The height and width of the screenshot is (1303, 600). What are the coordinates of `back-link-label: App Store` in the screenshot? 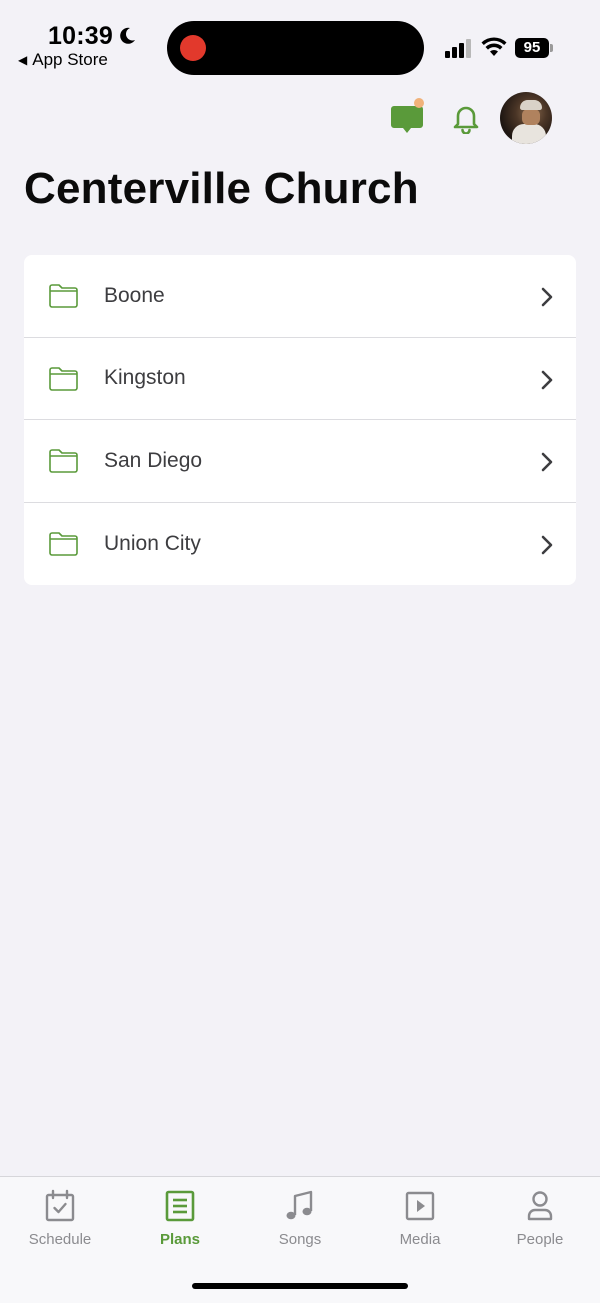 It's located at (70, 59).